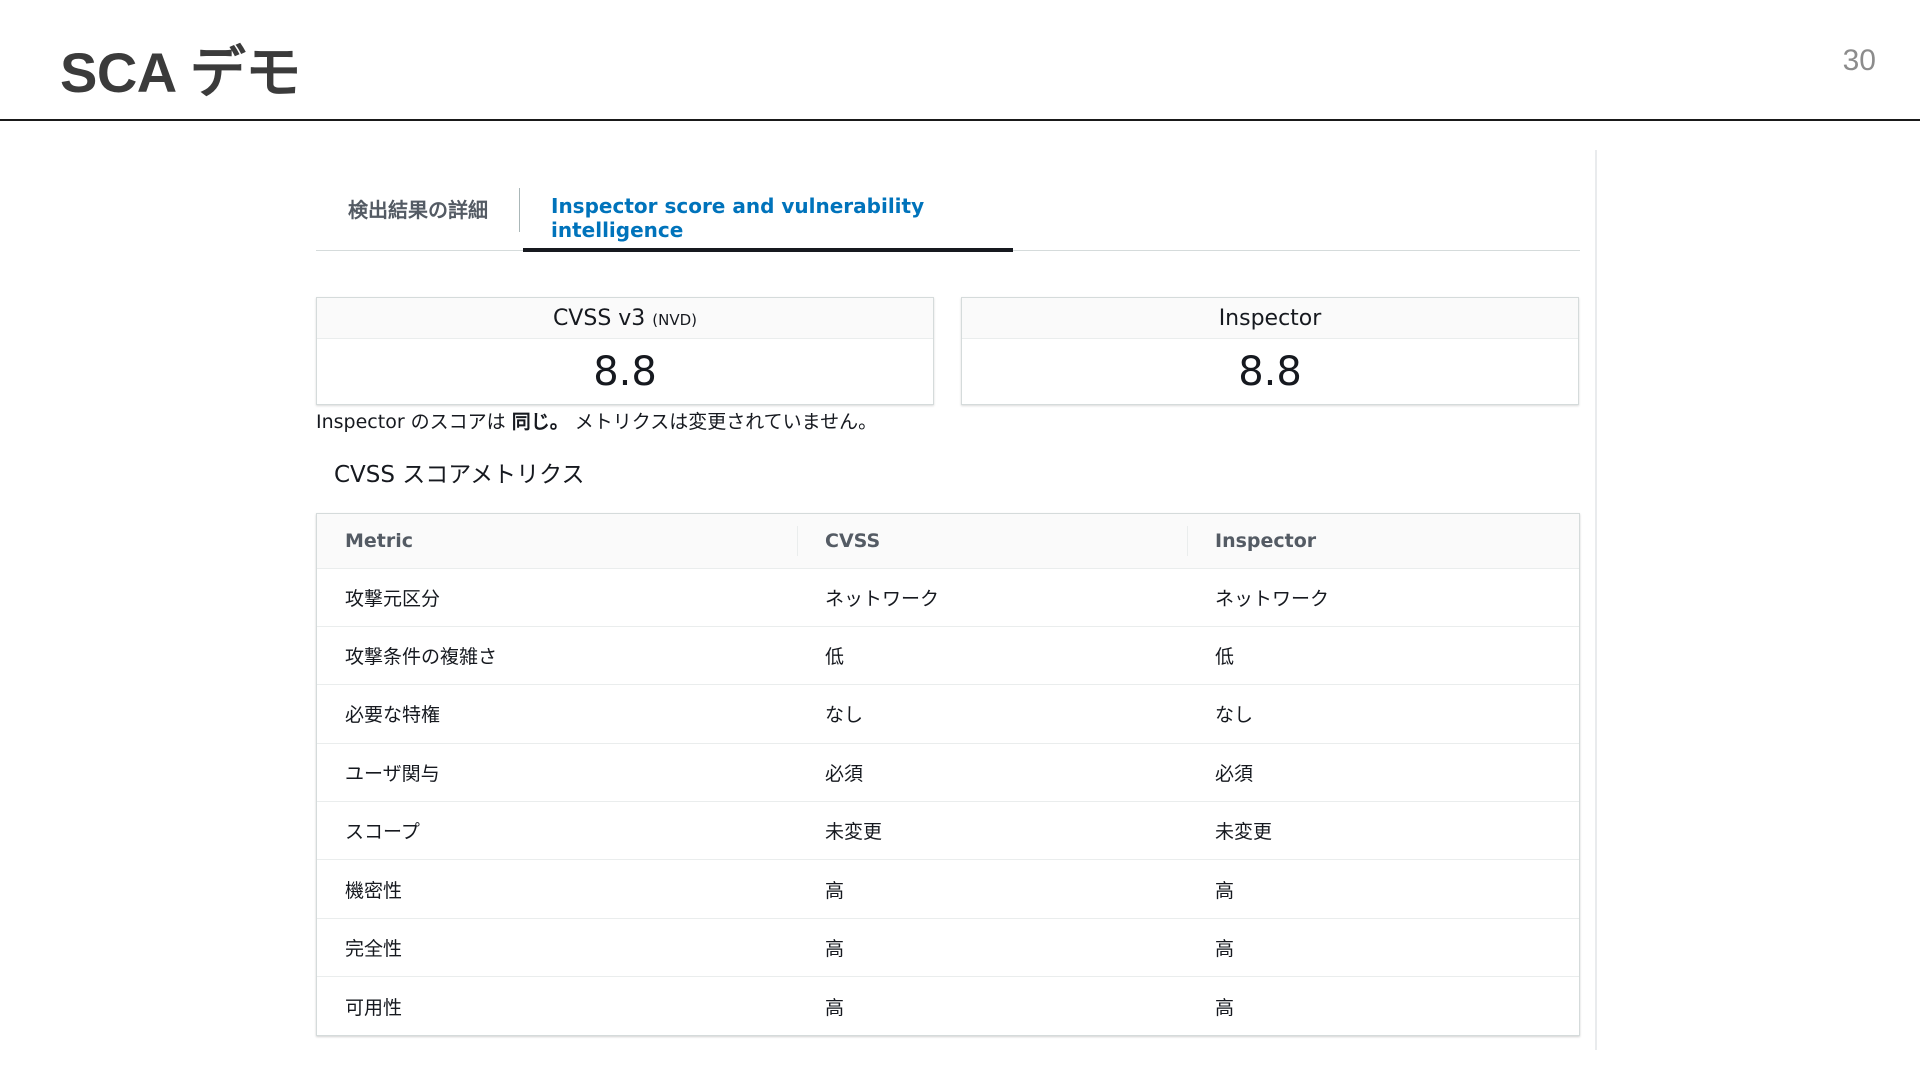 The image size is (1920, 1080). I want to click on table-row: 可用性 高 高, so click(948, 1006).